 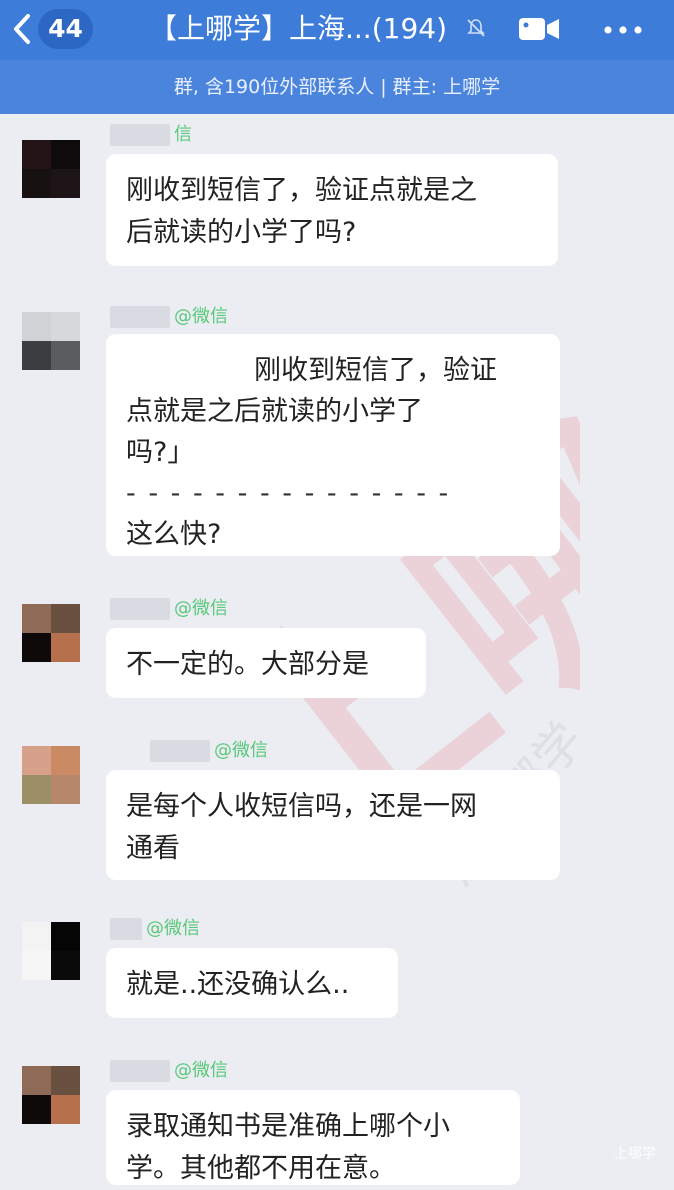 I want to click on message-line: 刚收到短信了，验证点就是之, so click(x=301, y=190).